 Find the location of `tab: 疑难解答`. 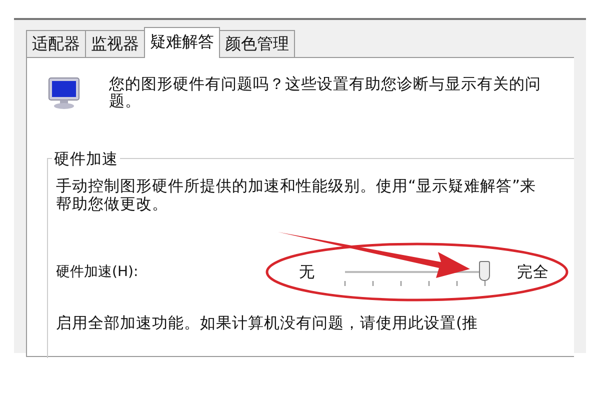

tab: 疑难解答 is located at coordinates (182, 42).